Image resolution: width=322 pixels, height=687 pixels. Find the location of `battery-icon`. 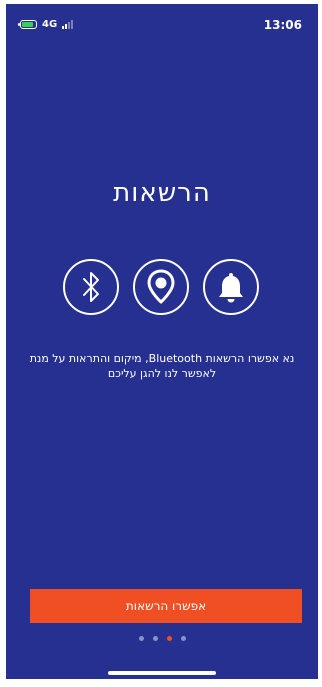

battery-icon is located at coordinates (27, 24).